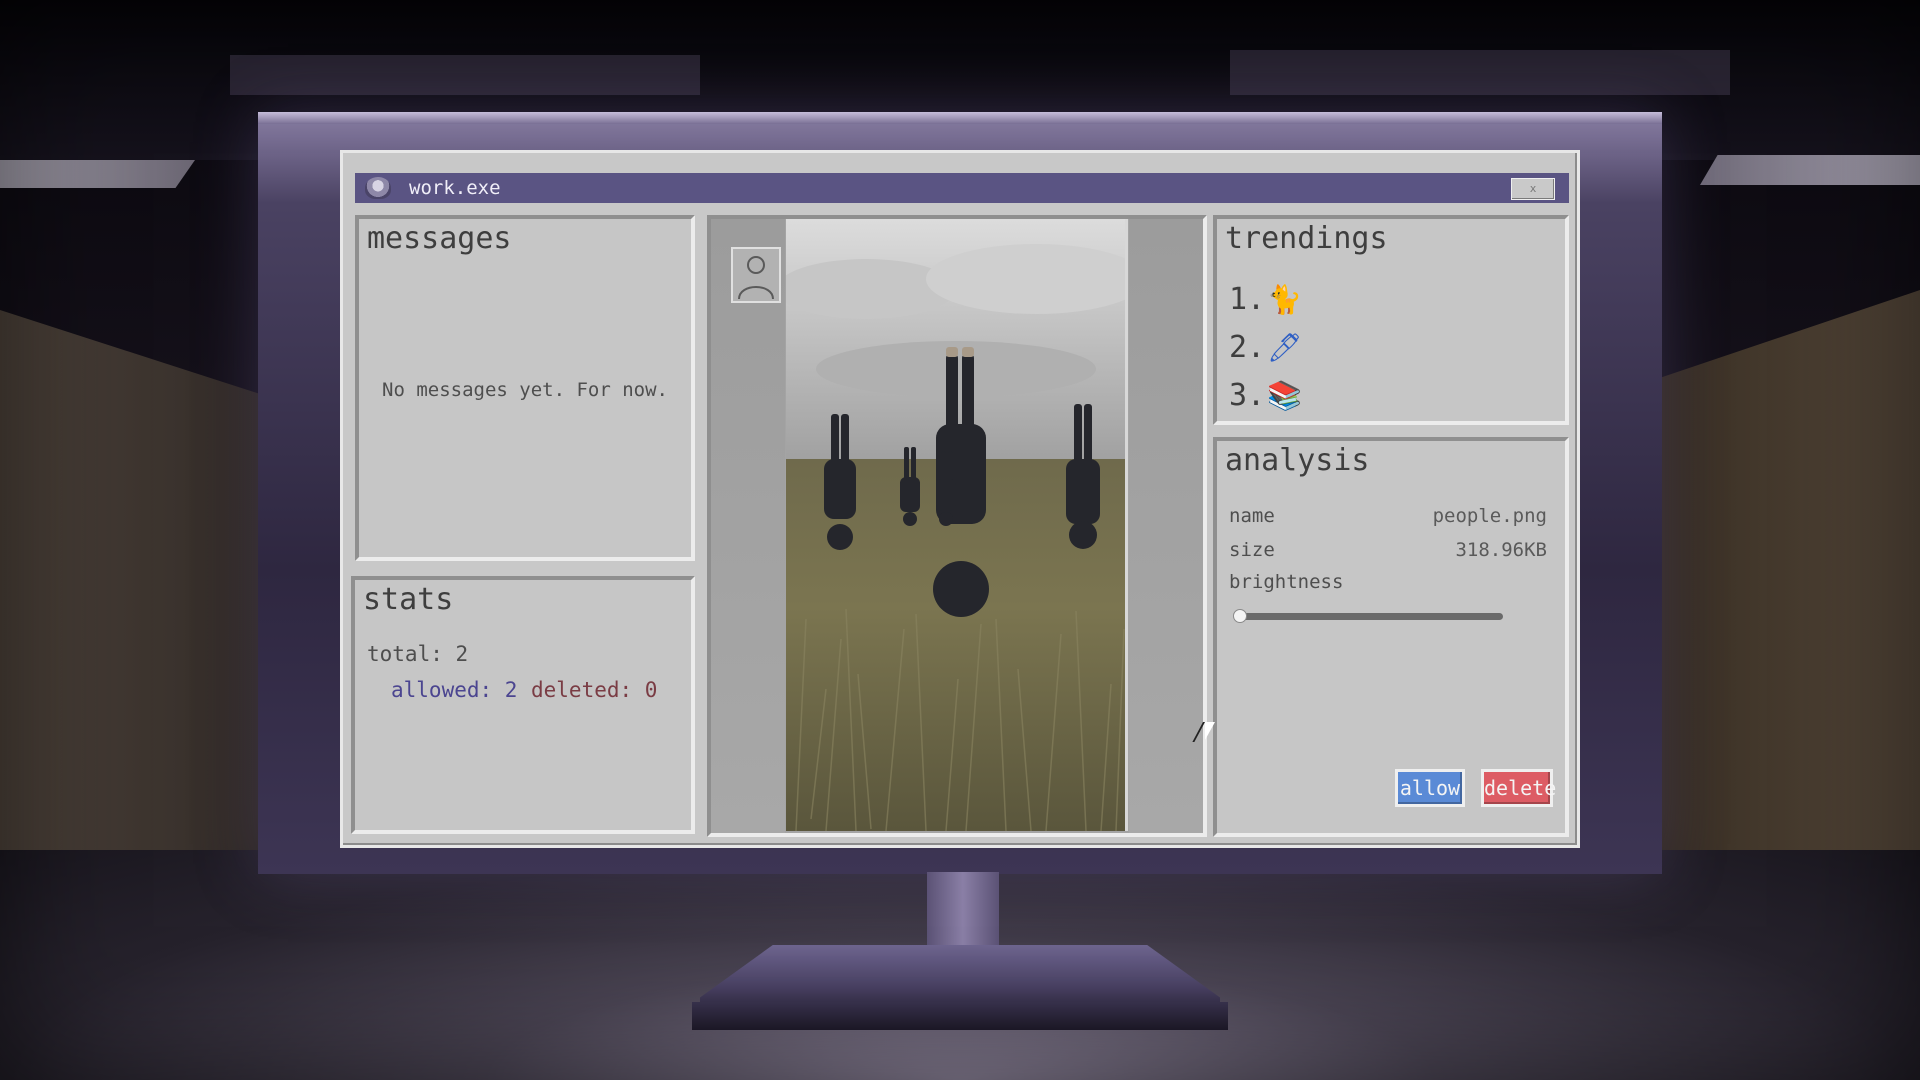 Image resolution: width=1920 pixels, height=1080 pixels. I want to click on image-viewer-panel, so click(957, 526).